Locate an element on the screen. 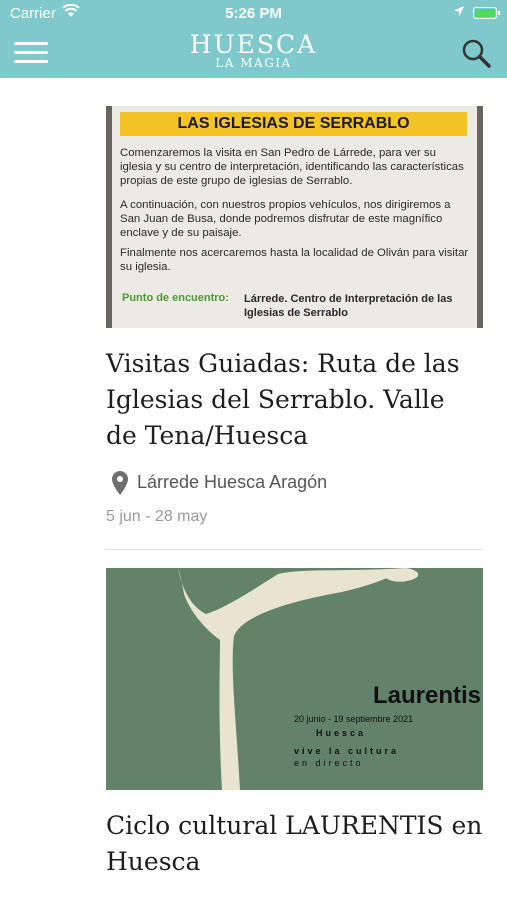 Image resolution: width=507 pixels, height=900 pixels. image-heading-band: LAS IGLESIAS DE SERRABLO is located at coordinates (293, 124).